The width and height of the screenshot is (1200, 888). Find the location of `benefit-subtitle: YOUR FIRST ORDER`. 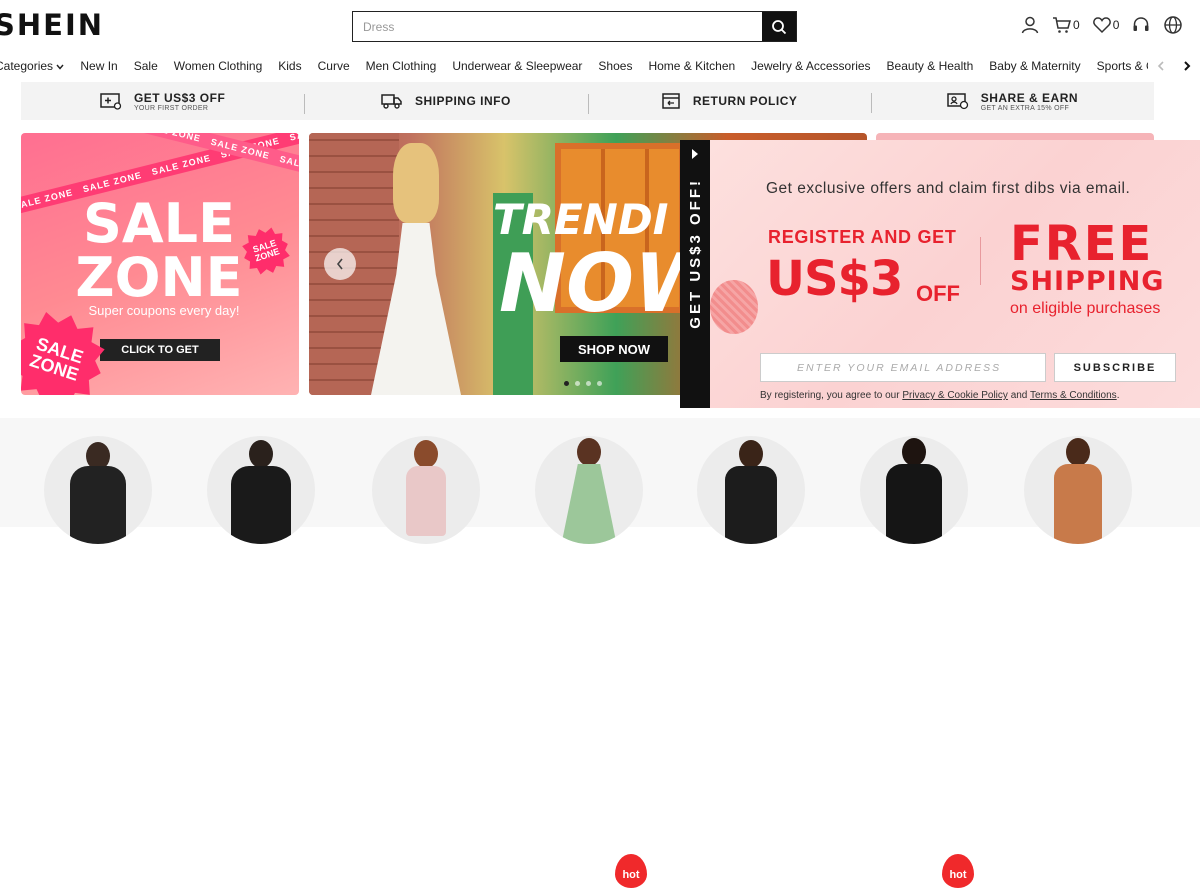

benefit-subtitle: YOUR FIRST ORDER is located at coordinates (171, 108).